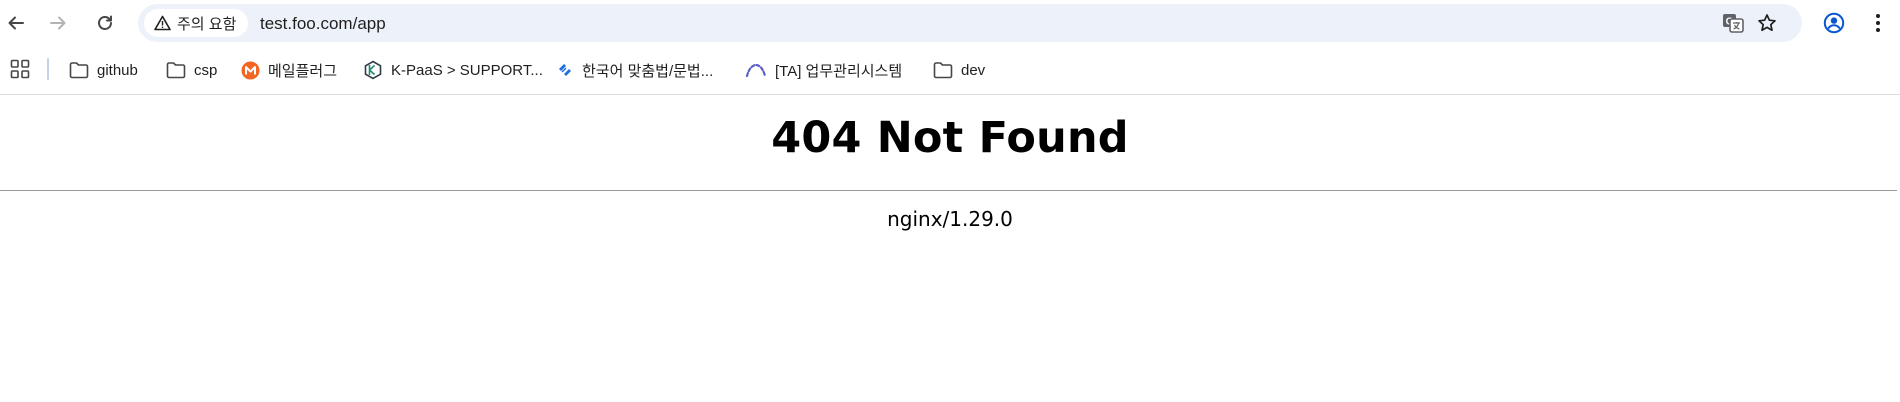  What do you see at coordinates (950, 219) in the screenshot?
I see `server-signature: nginx/1.29.0` at bounding box center [950, 219].